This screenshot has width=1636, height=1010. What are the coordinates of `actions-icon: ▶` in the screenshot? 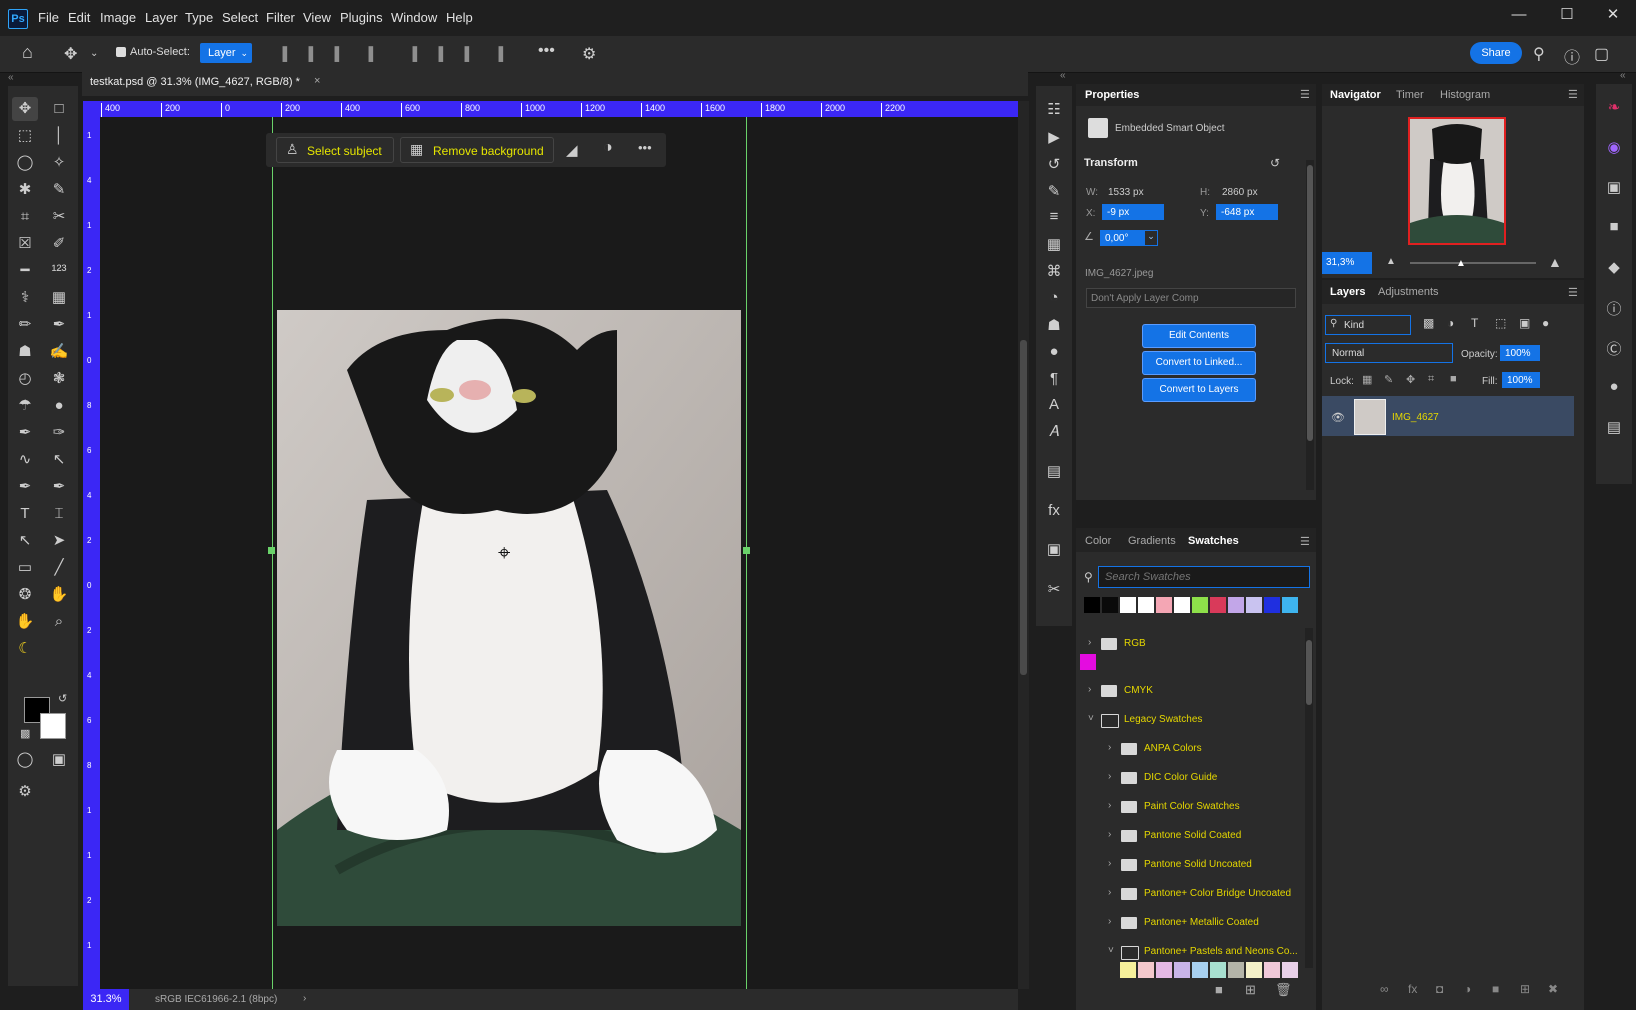 It's located at (1054, 137).